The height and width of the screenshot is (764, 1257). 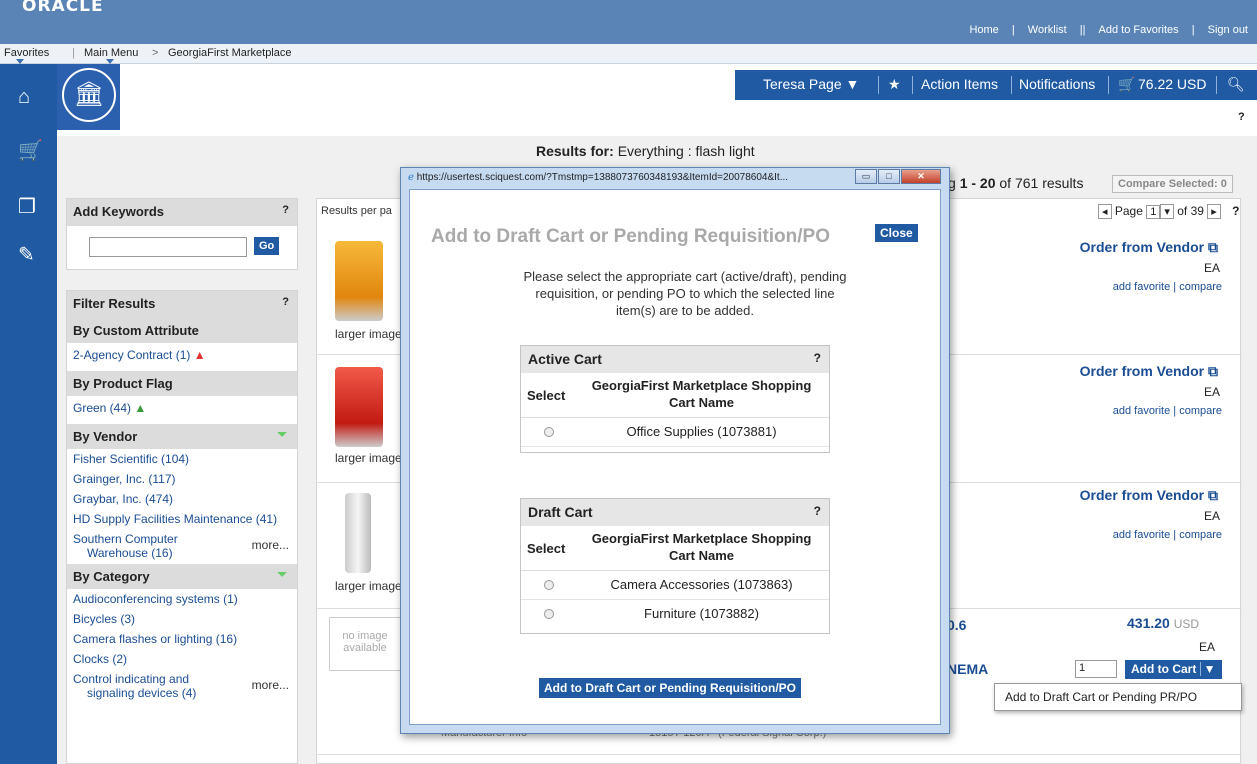 I want to click on compare-selected-button: Compare Selected: 0, so click(x=1172, y=184).